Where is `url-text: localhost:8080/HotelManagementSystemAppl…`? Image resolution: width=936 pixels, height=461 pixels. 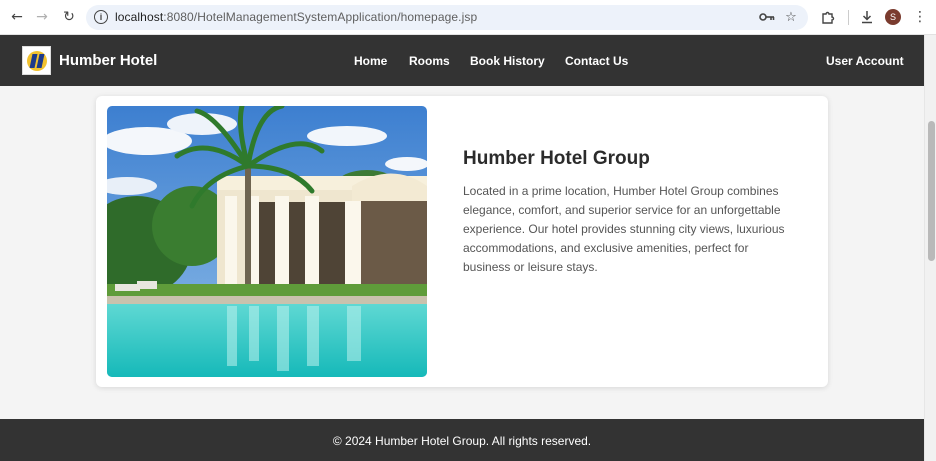 url-text: localhost:8080/HotelManagementSystemAppl… is located at coordinates (296, 17).